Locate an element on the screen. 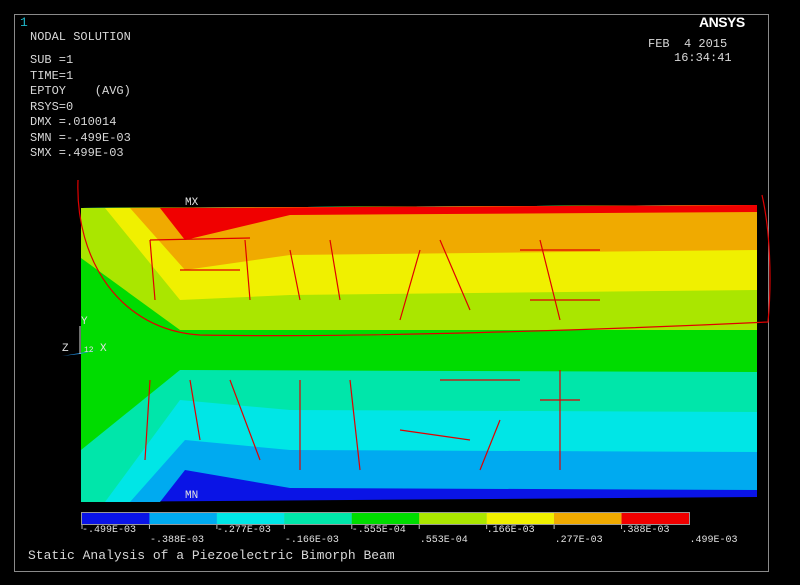 This screenshot has height=585, width=800. legend-value: .166E-03 is located at coordinates (510, 530).